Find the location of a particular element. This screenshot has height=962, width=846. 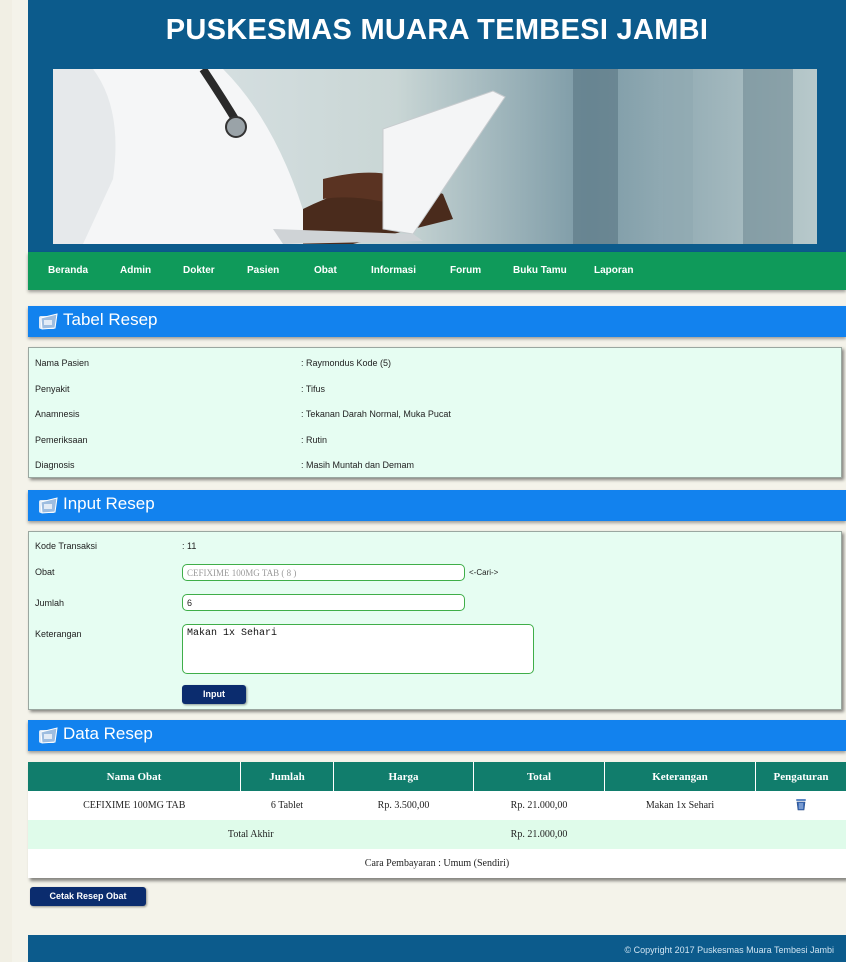

col-nama-obat: Nama Obat is located at coordinates (134, 776).